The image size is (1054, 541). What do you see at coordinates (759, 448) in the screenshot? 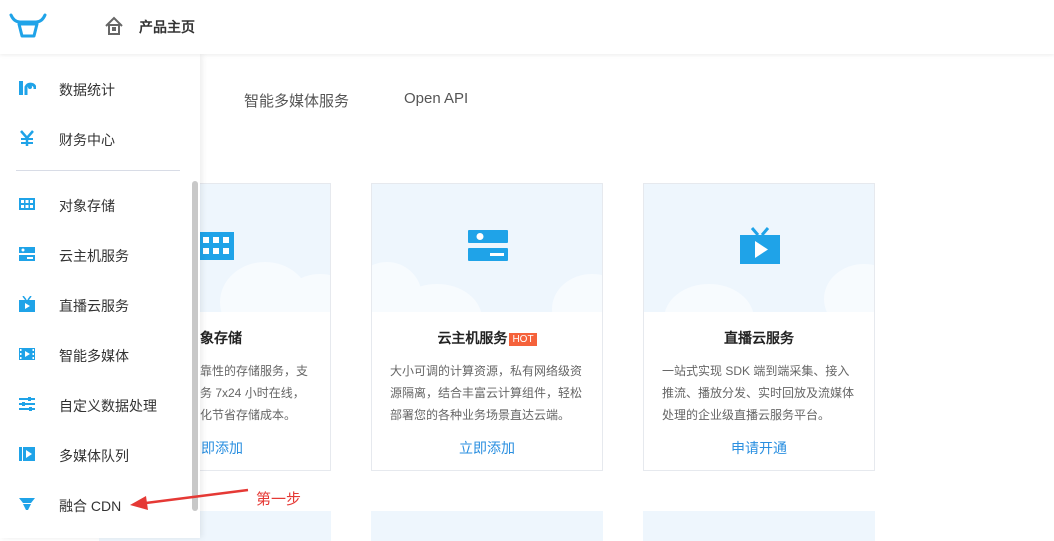
I see `apply-activate-link: 申请开通` at bounding box center [759, 448].